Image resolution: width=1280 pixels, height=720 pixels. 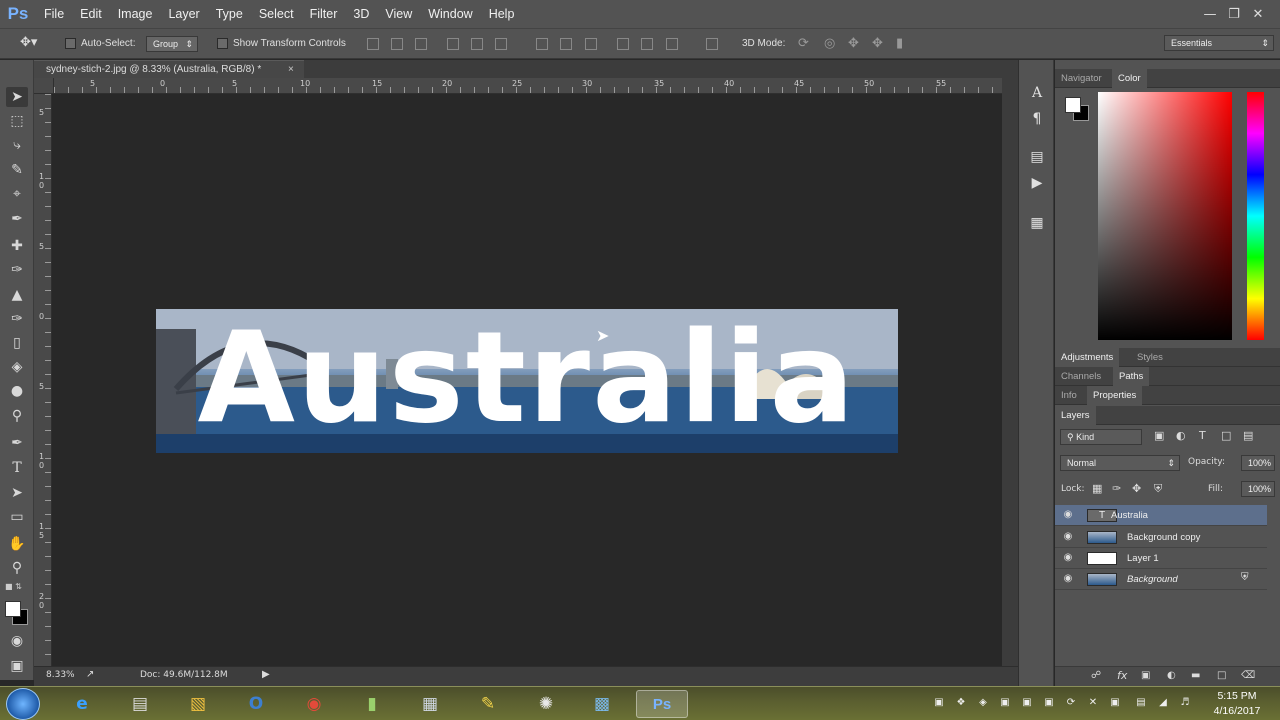 I want to click on show-transform-checkbox, so click(x=222, y=43).